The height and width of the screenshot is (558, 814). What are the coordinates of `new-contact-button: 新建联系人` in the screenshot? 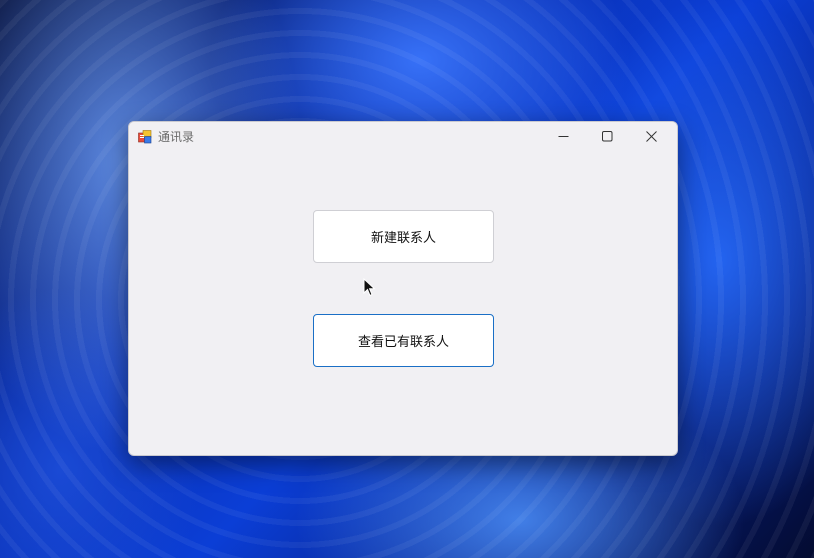 It's located at (403, 236).